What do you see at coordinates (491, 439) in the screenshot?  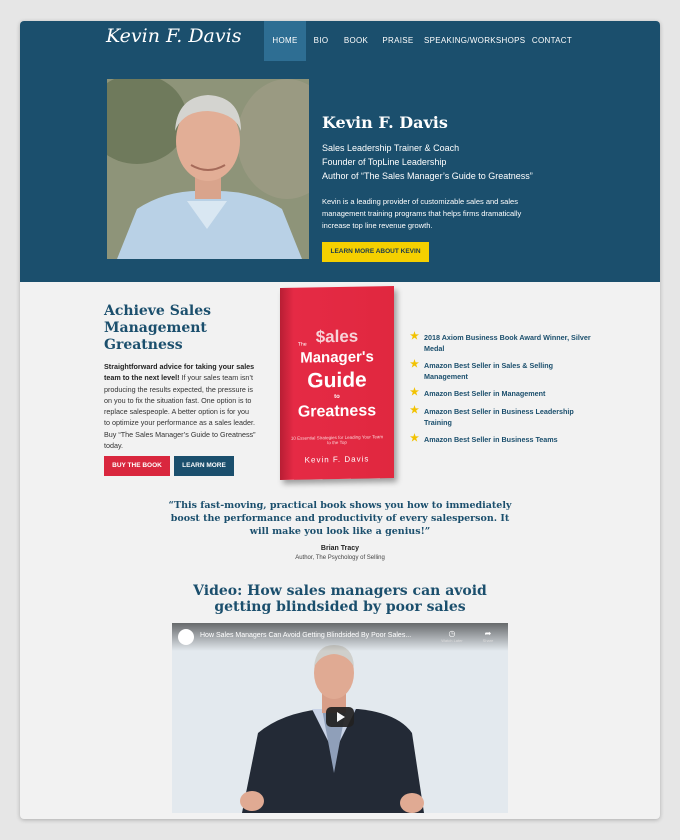 I see `award-text: Amazon Best Seller in Business Teams` at bounding box center [491, 439].